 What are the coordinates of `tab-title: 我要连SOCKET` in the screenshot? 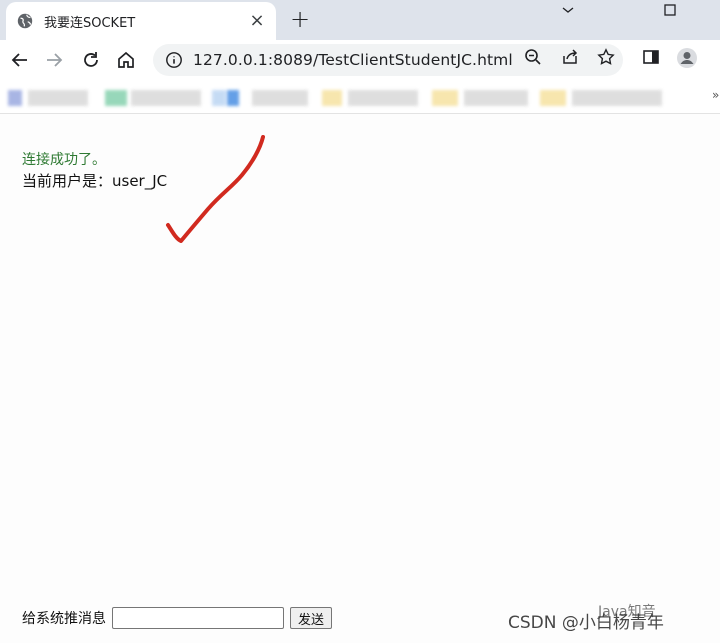 It's located at (90, 23).